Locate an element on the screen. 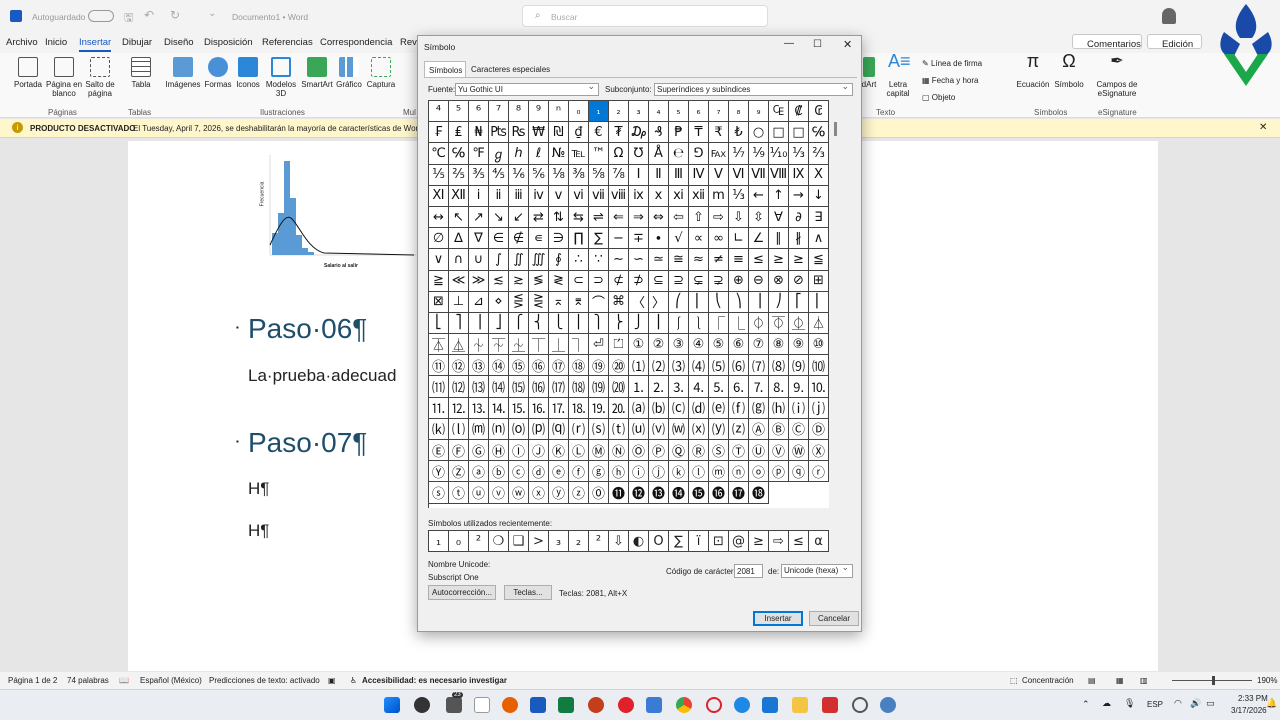 The image size is (1280, 720). symbol-cell: ④ is located at coordinates (699, 345).